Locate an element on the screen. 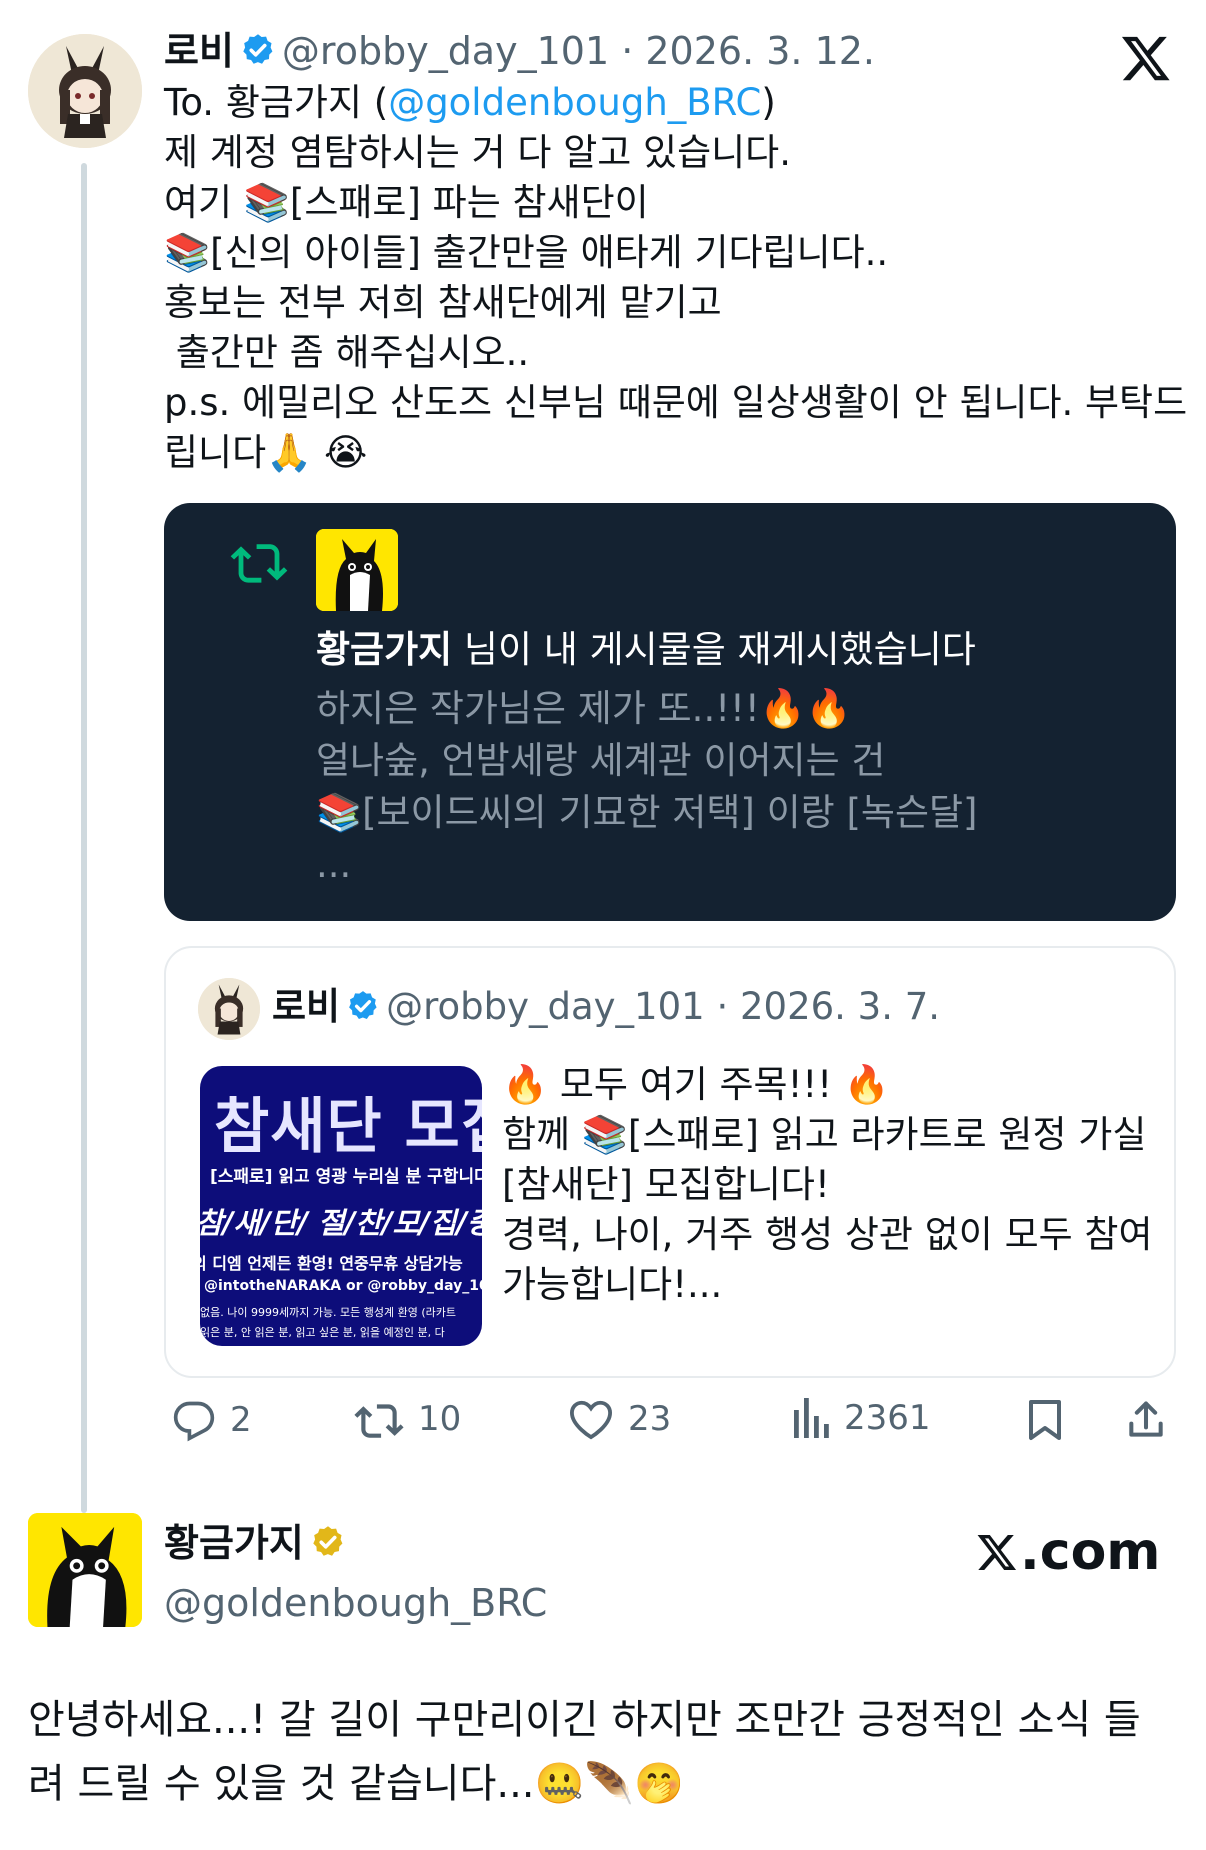 The height and width of the screenshot is (1850, 1206). repost-button: 10 is located at coordinates (407, 1419).